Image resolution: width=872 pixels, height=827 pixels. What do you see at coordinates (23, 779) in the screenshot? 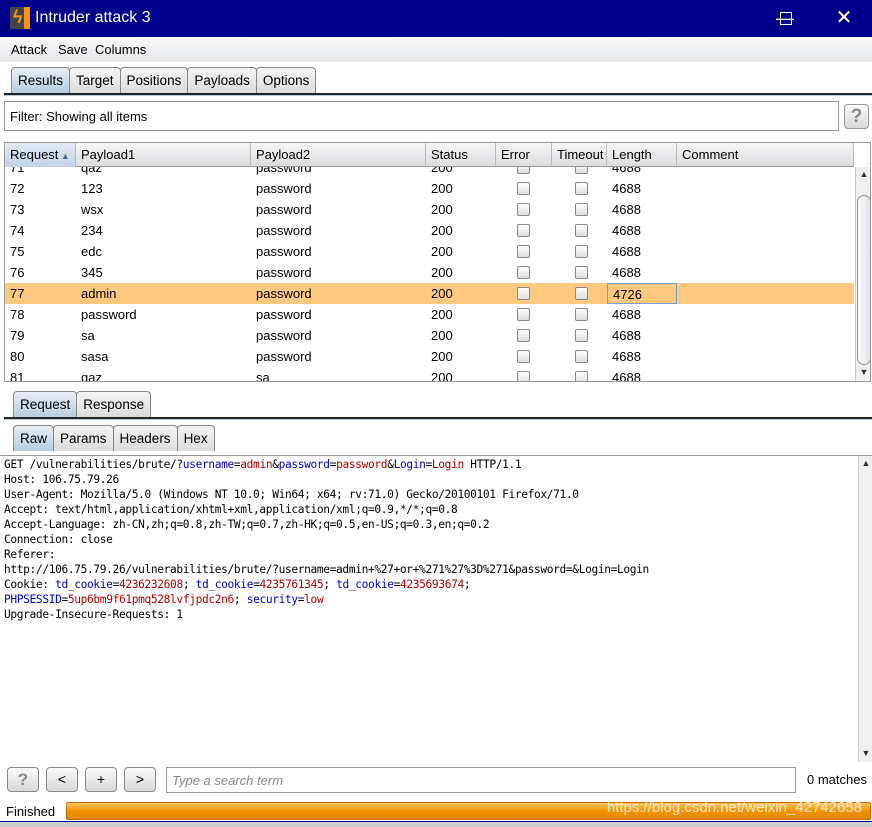
I see `search-help-button: ?` at bounding box center [23, 779].